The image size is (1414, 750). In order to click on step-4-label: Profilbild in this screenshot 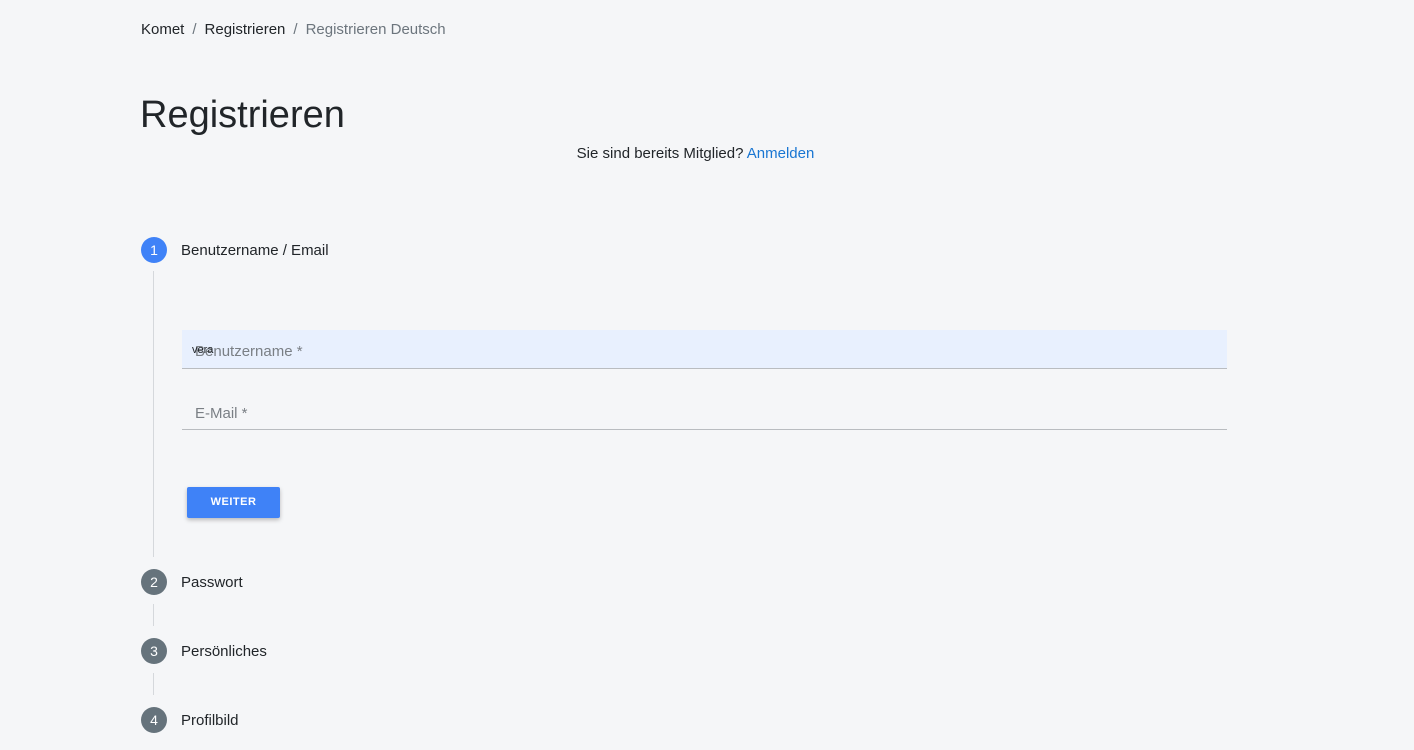, I will do `click(210, 721)`.